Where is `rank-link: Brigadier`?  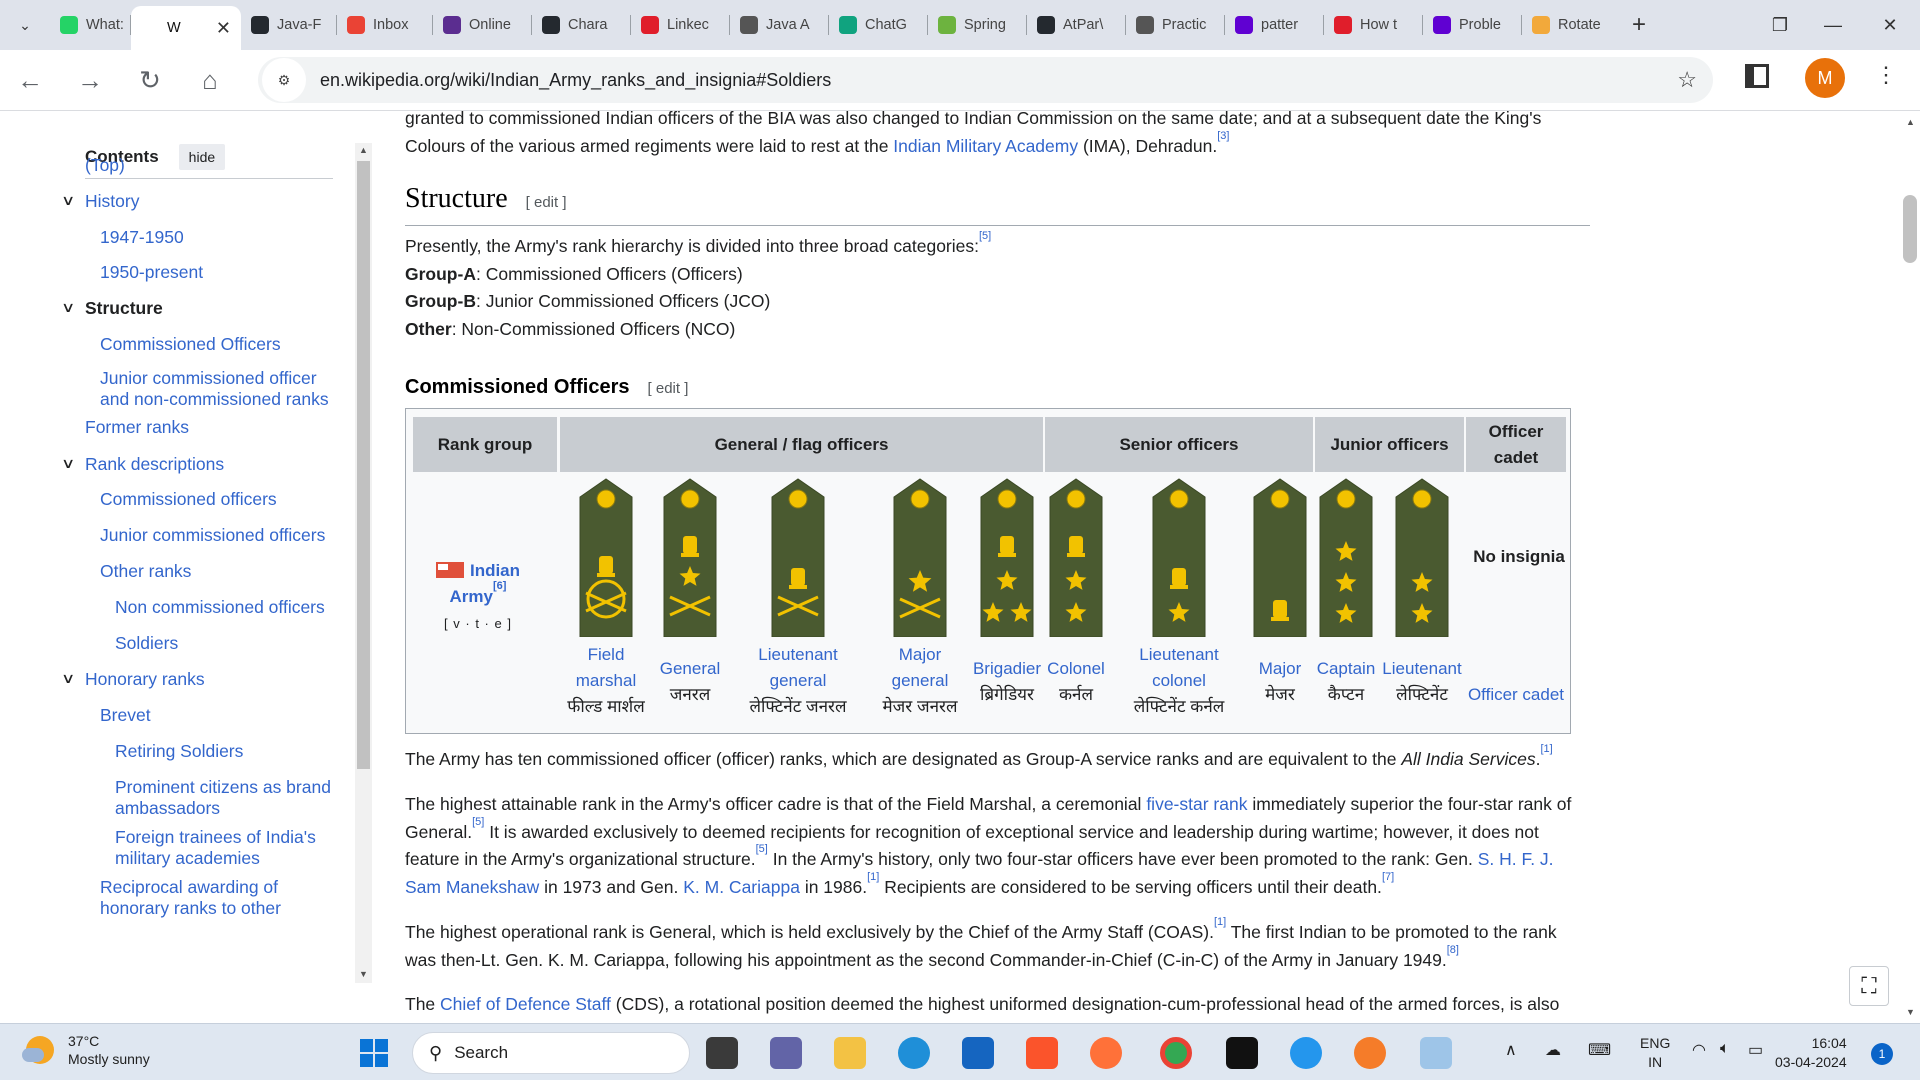
rank-link: Brigadier is located at coordinates (1007, 668).